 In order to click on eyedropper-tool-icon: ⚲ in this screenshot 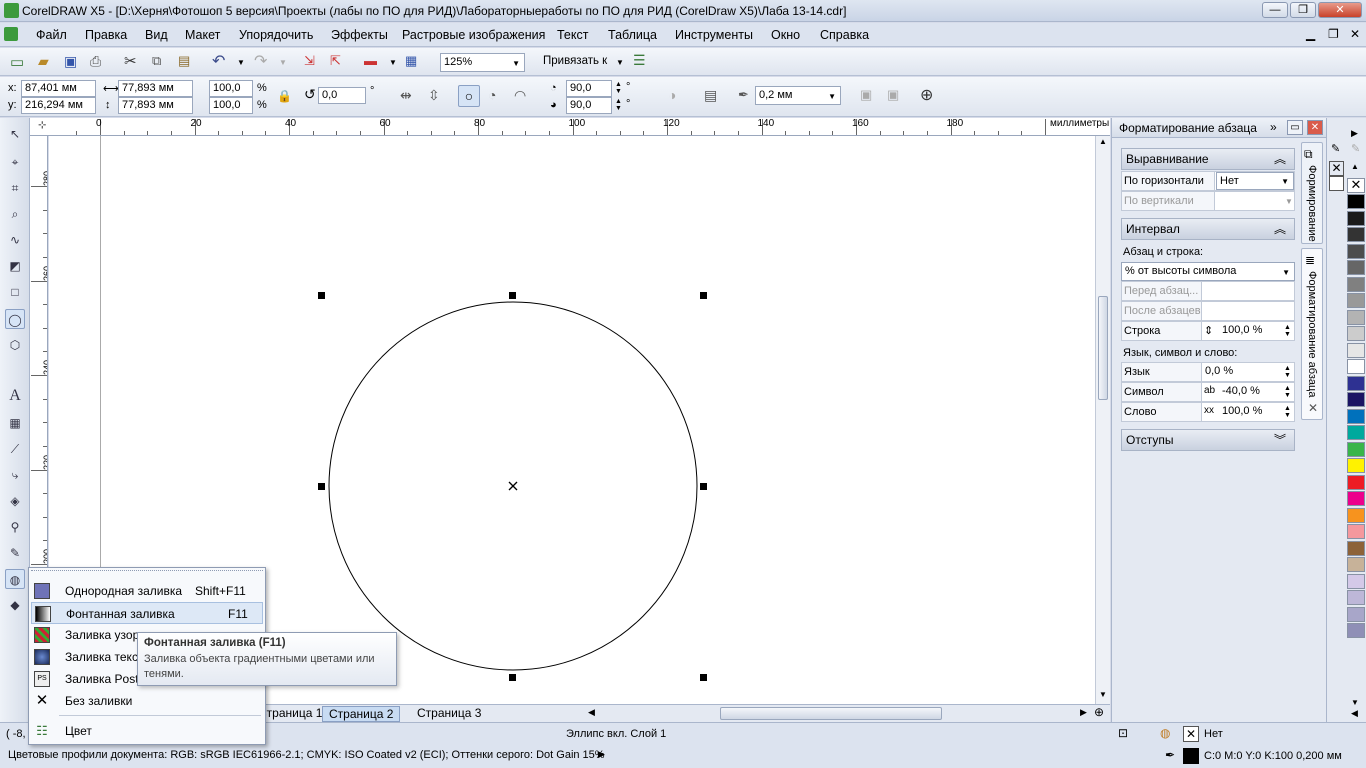, I will do `click(15, 527)`.